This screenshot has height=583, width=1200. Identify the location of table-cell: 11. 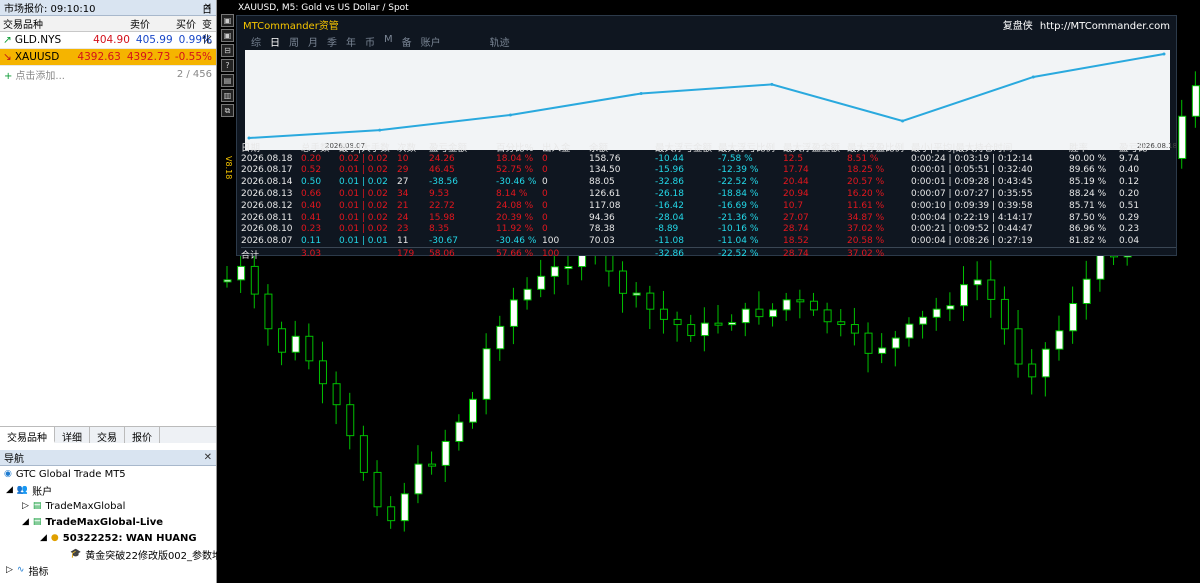
(403, 241).